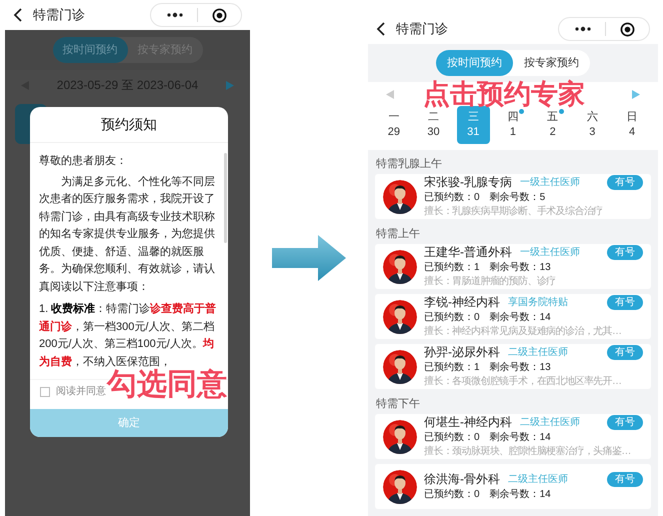 Image resolution: width=663 pixels, height=516 pixels. I want to click on previous-week-icon, so click(390, 94).